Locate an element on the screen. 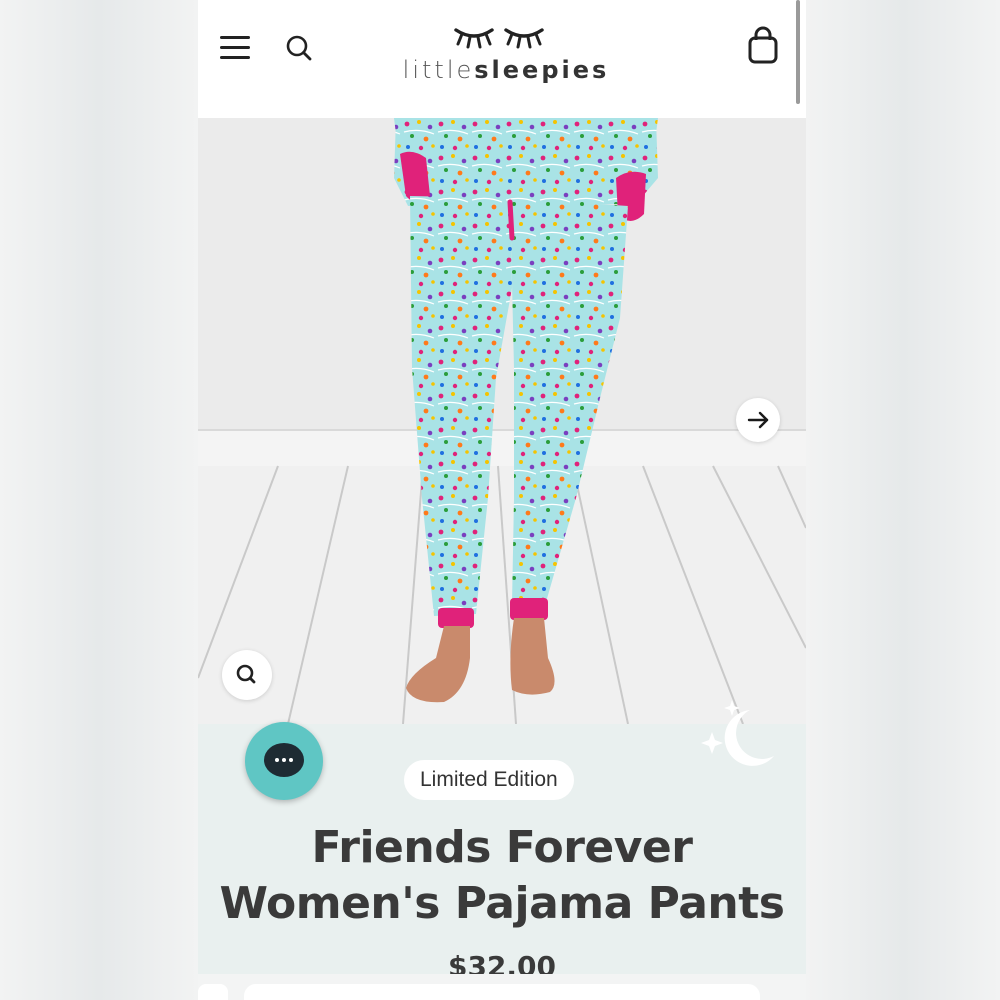 Image resolution: width=1000 pixels, height=1000 pixels. closed-eyes-logo-icon is located at coordinates (499, 38).